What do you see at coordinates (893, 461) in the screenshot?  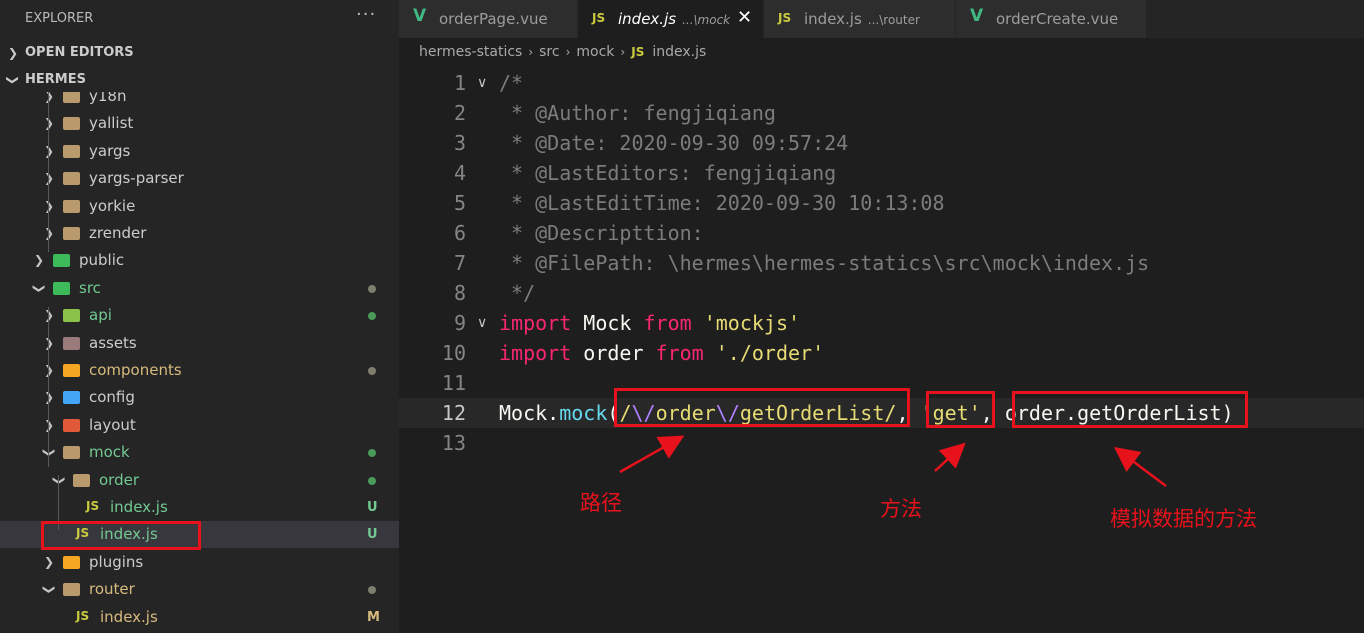 I see `annotation-arrows` at bounding box center [893, 461].